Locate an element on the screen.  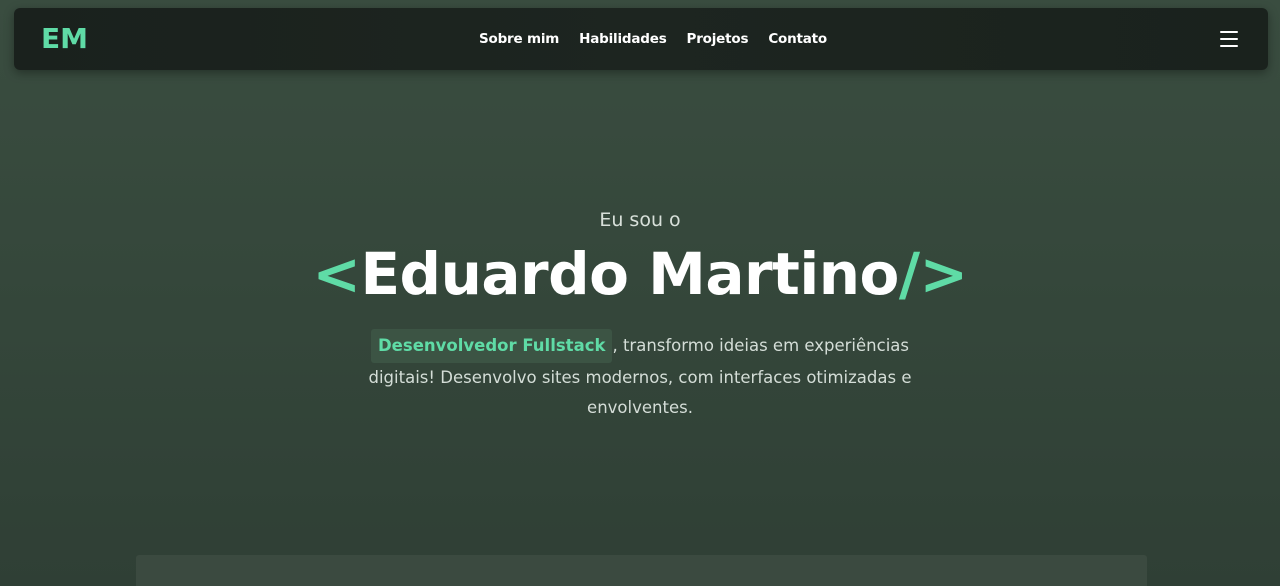
content-panel is located at coordinates (641, 570).